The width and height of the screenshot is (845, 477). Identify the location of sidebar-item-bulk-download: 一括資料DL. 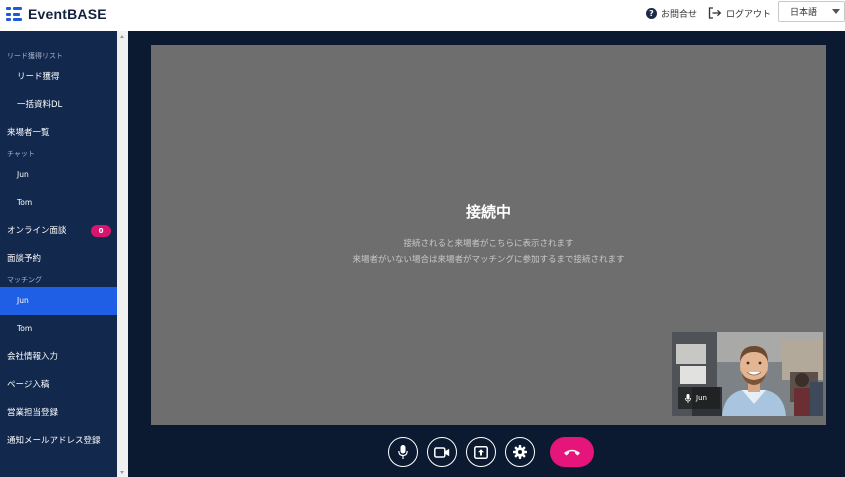
(58, 105).